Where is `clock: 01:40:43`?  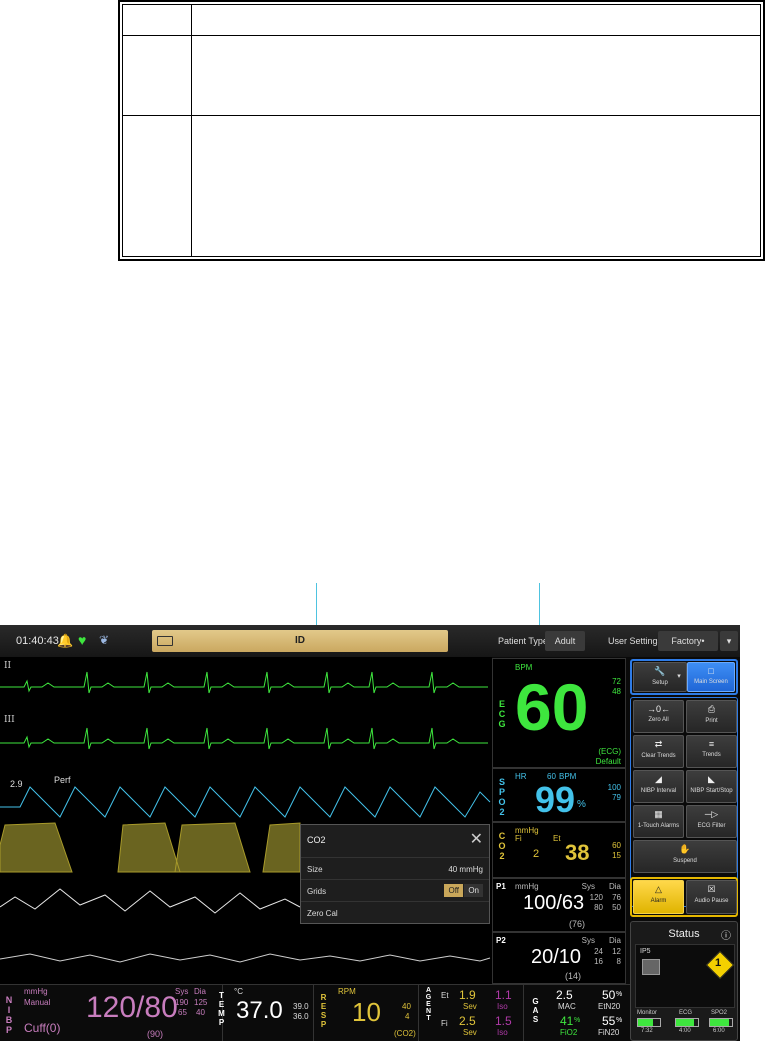 clock: 01:40:43 is located at coordinates (37, 641).